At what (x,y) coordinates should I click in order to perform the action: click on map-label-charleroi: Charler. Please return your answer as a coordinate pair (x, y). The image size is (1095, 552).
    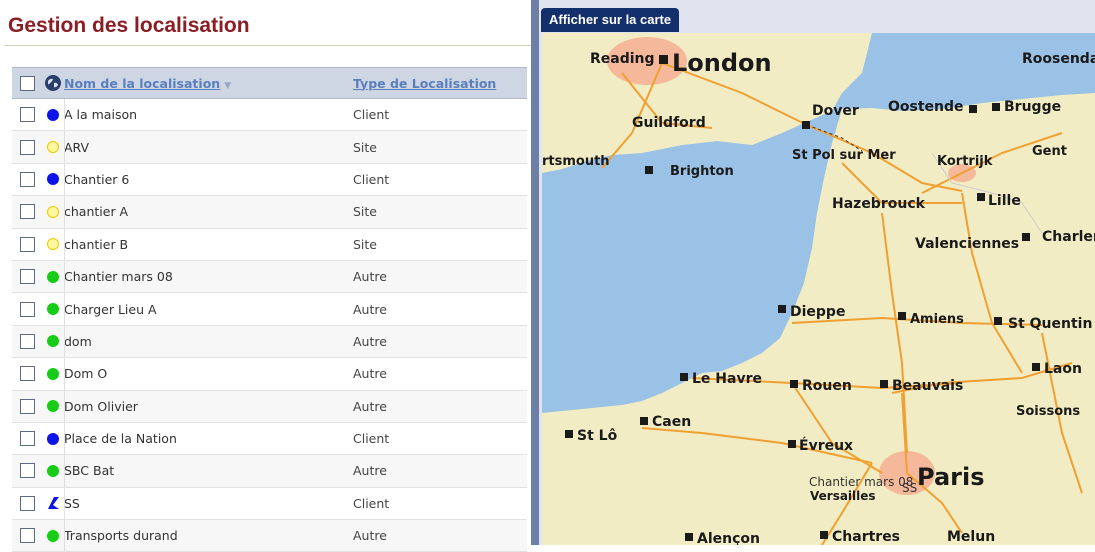
    Looking at the image, I should click on (1068, 237).